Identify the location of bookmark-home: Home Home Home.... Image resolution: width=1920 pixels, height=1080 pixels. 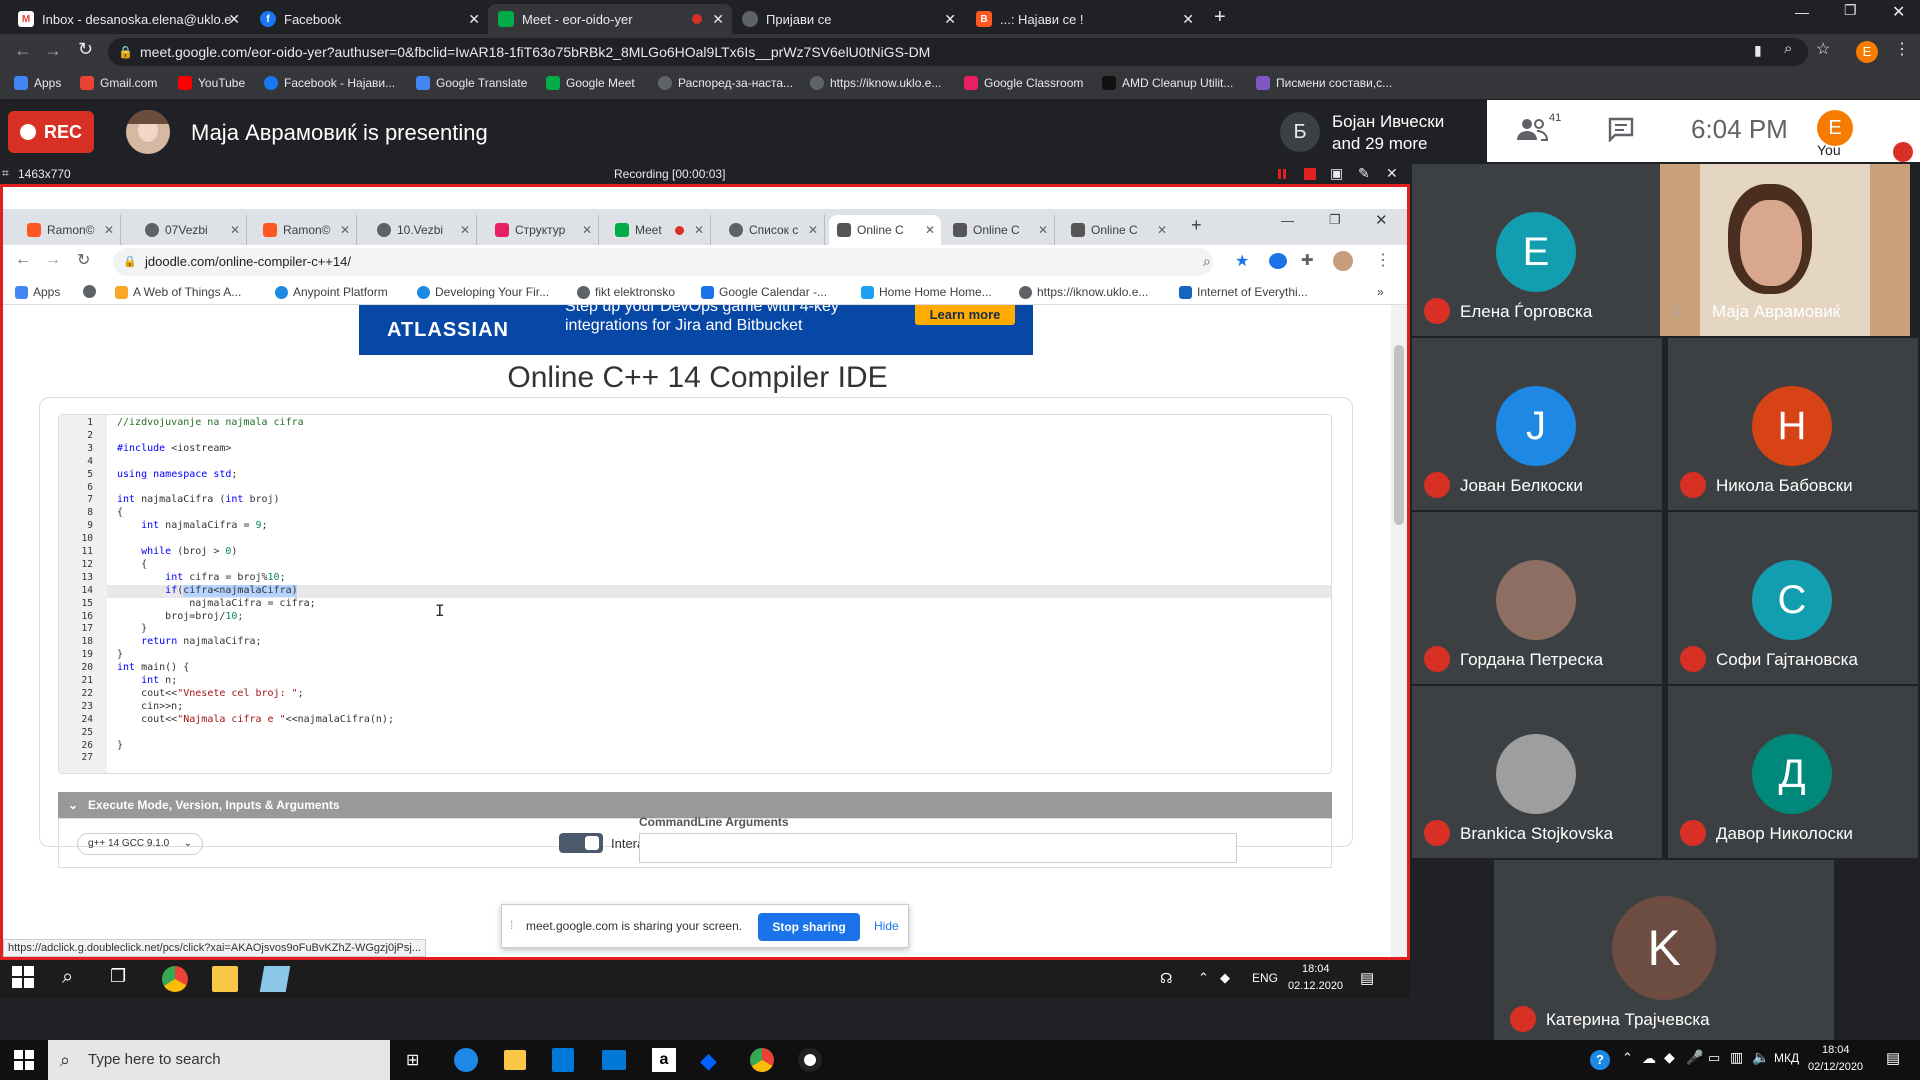
(926, 292).